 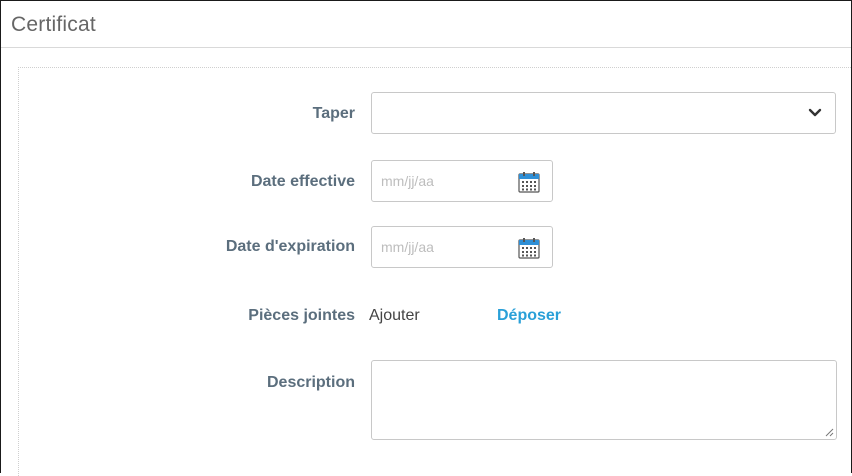 What do you see at coordinates (290, 246) in the screenshot?
I see `expiration-date-label: Date d'expiration` at bounding box center [290, 246].